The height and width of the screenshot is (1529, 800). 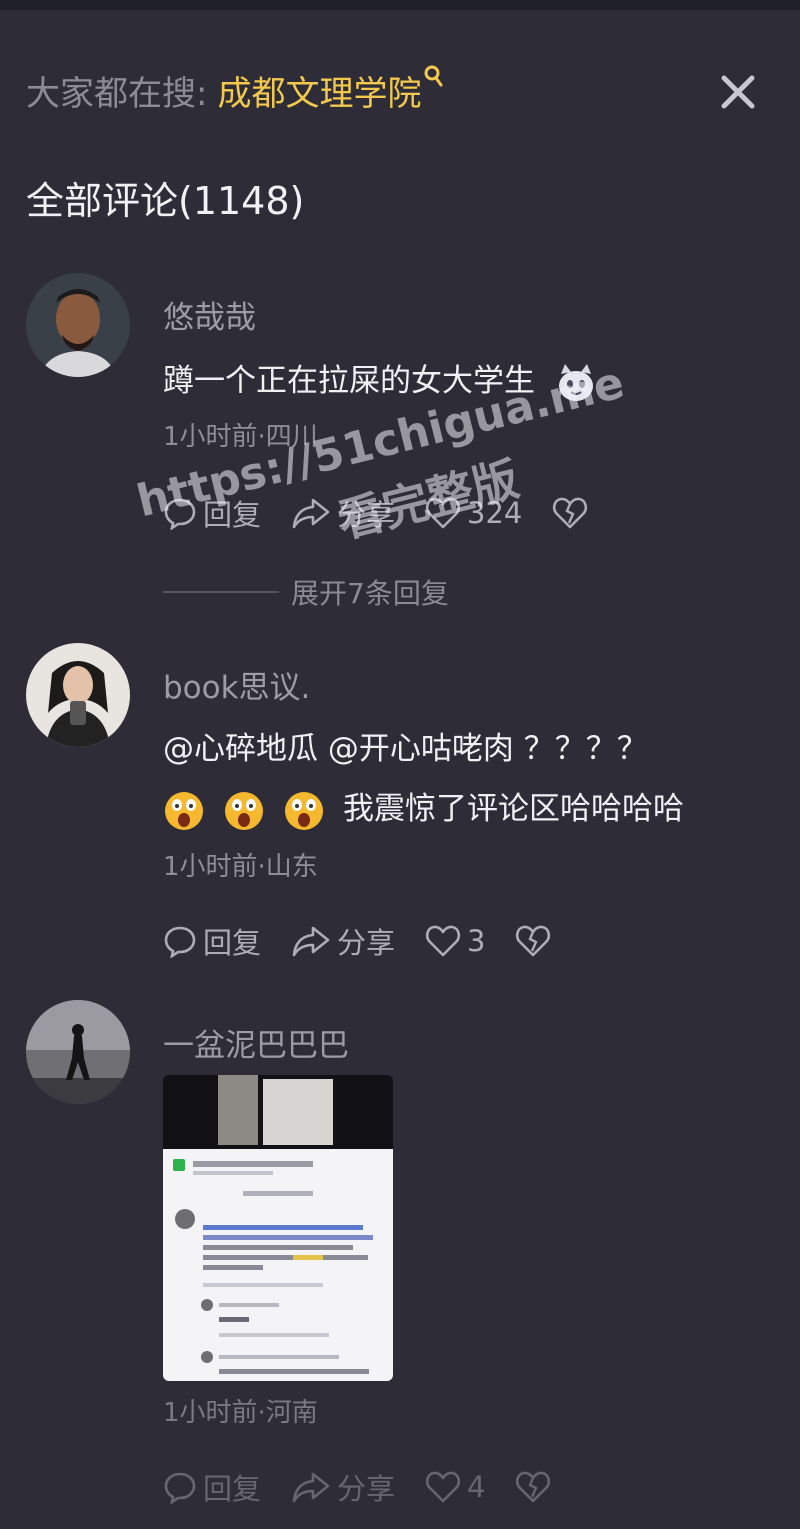 I want to click on expand-replies-label: 展开7条回复, so click(x=370, y=593).